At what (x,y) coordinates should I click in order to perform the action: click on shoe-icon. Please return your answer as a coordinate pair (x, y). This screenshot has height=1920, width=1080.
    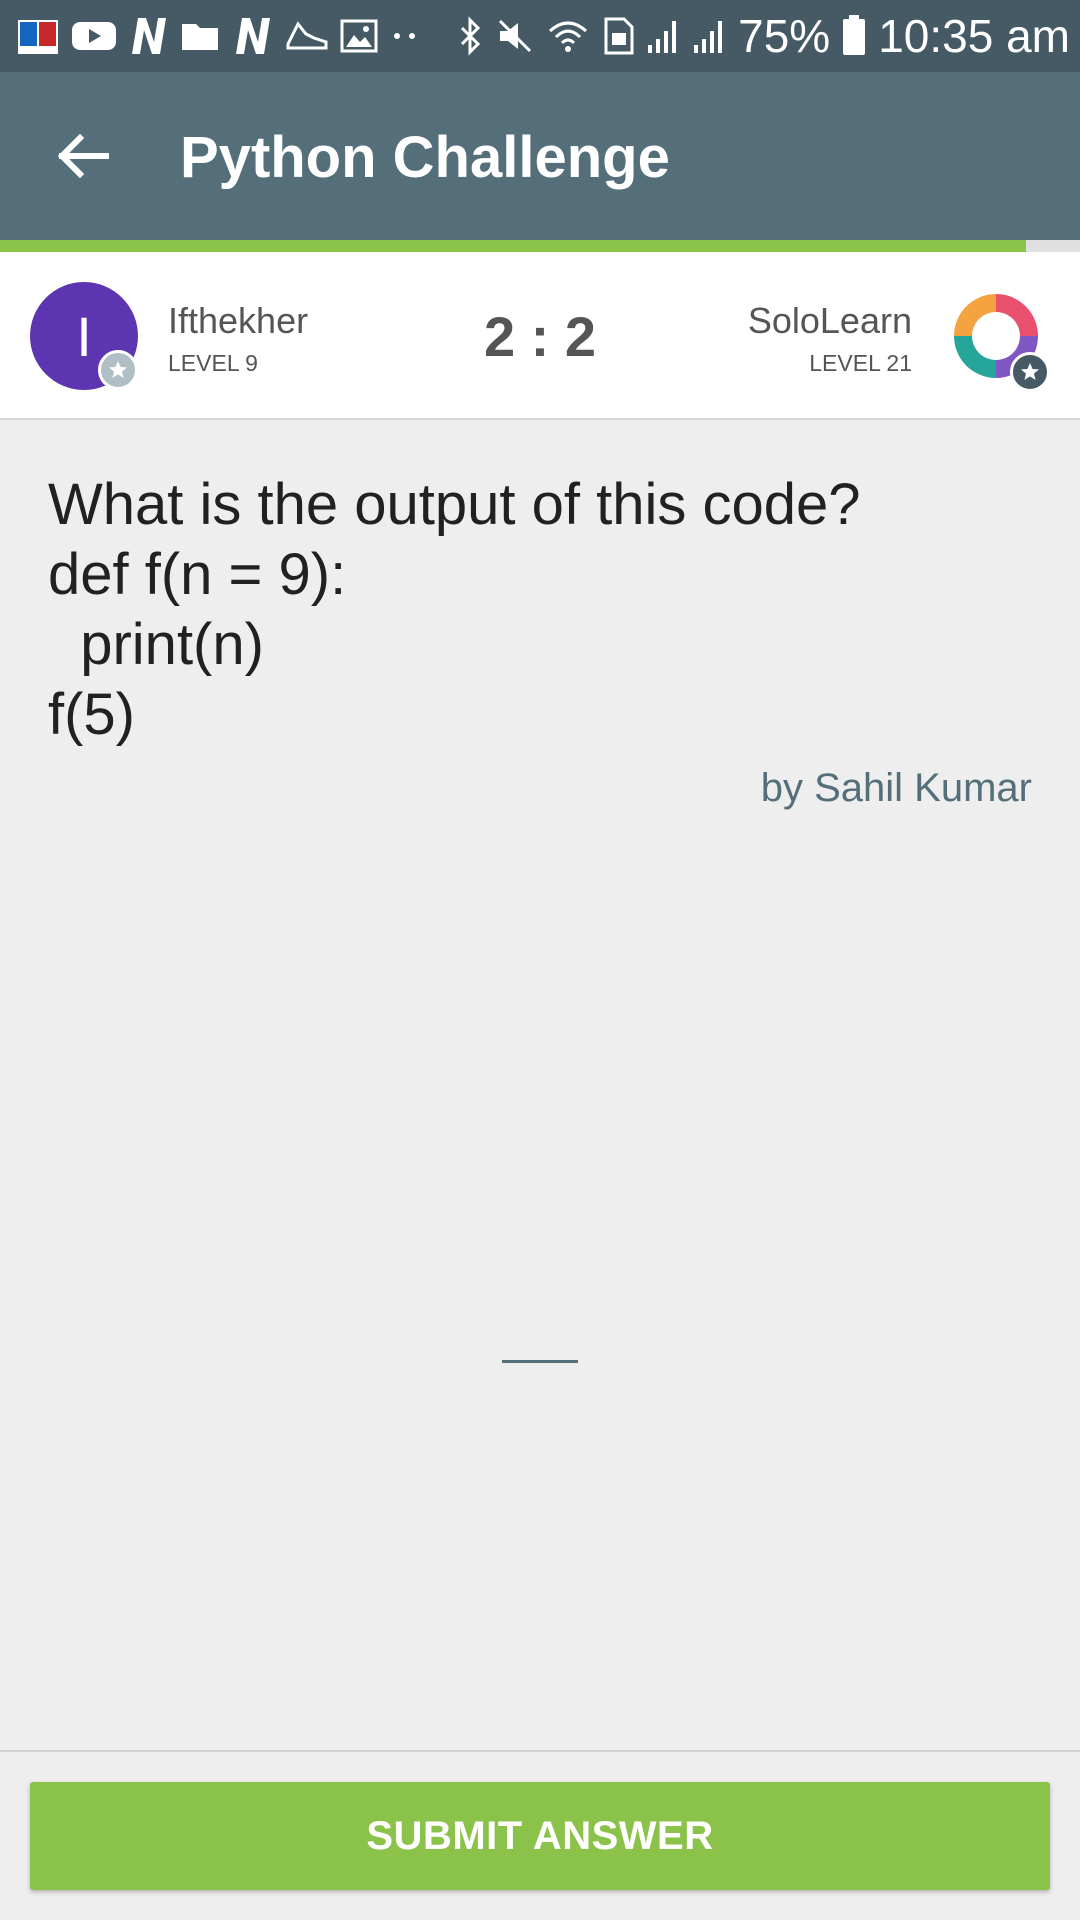
    Looking at the image, I should click on (306, 36).